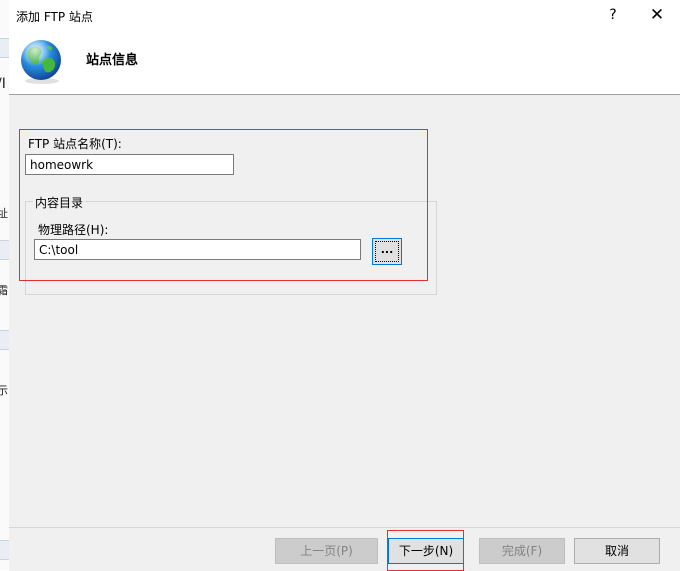  What do you see at coordinates (73, 230) in the screenshot?
I see `physical-path-label: 物理路径(H):` at bounding box center [73, 230].